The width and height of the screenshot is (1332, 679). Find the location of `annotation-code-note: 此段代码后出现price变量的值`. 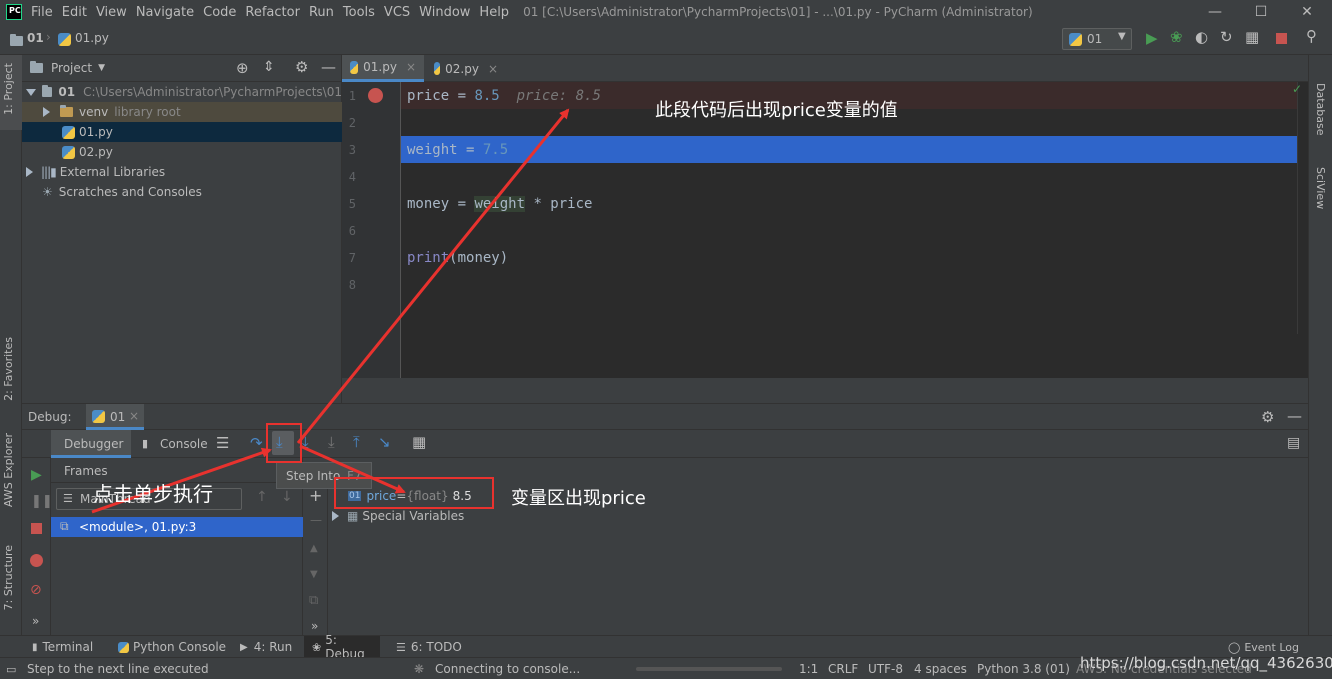

annotation-code-note: 此段代码后出现price变量的值 is located at coordinates (776, 110).